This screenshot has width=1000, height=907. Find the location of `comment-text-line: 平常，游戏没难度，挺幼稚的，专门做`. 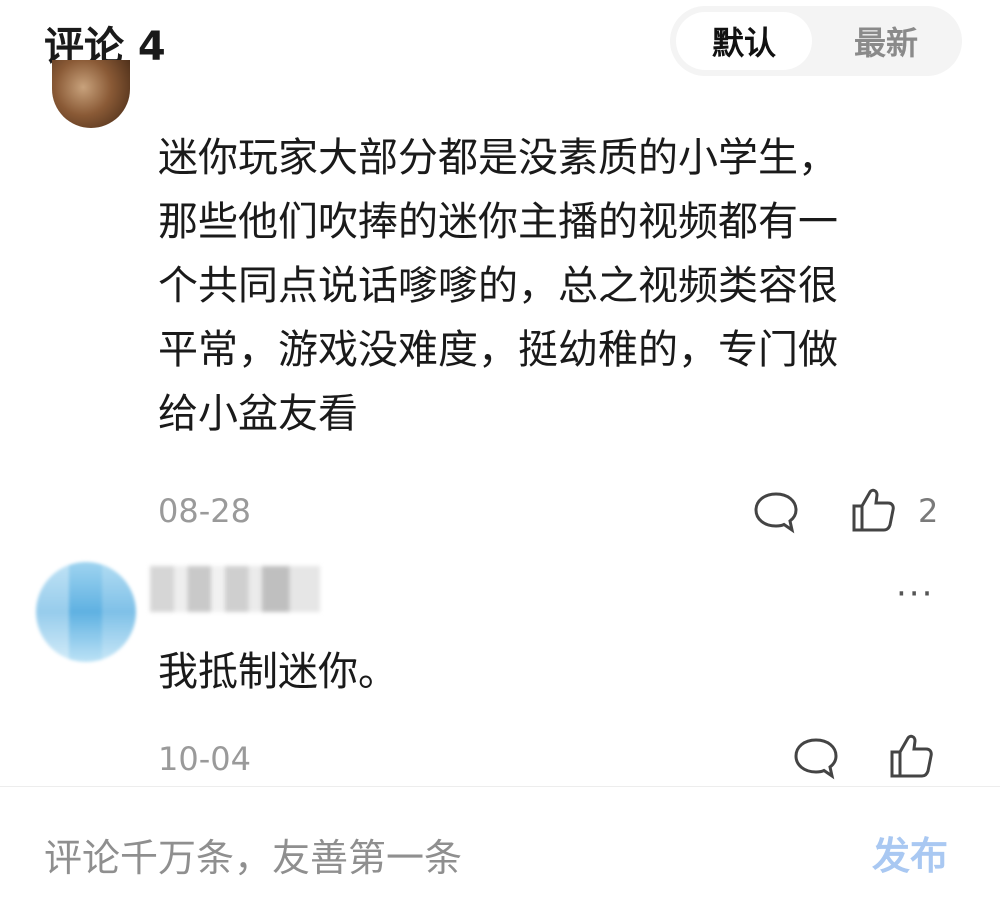

comment-text-line: 平常，游戏没难度，挺幼稚的，专门做 is located at coordinates (498, 350).